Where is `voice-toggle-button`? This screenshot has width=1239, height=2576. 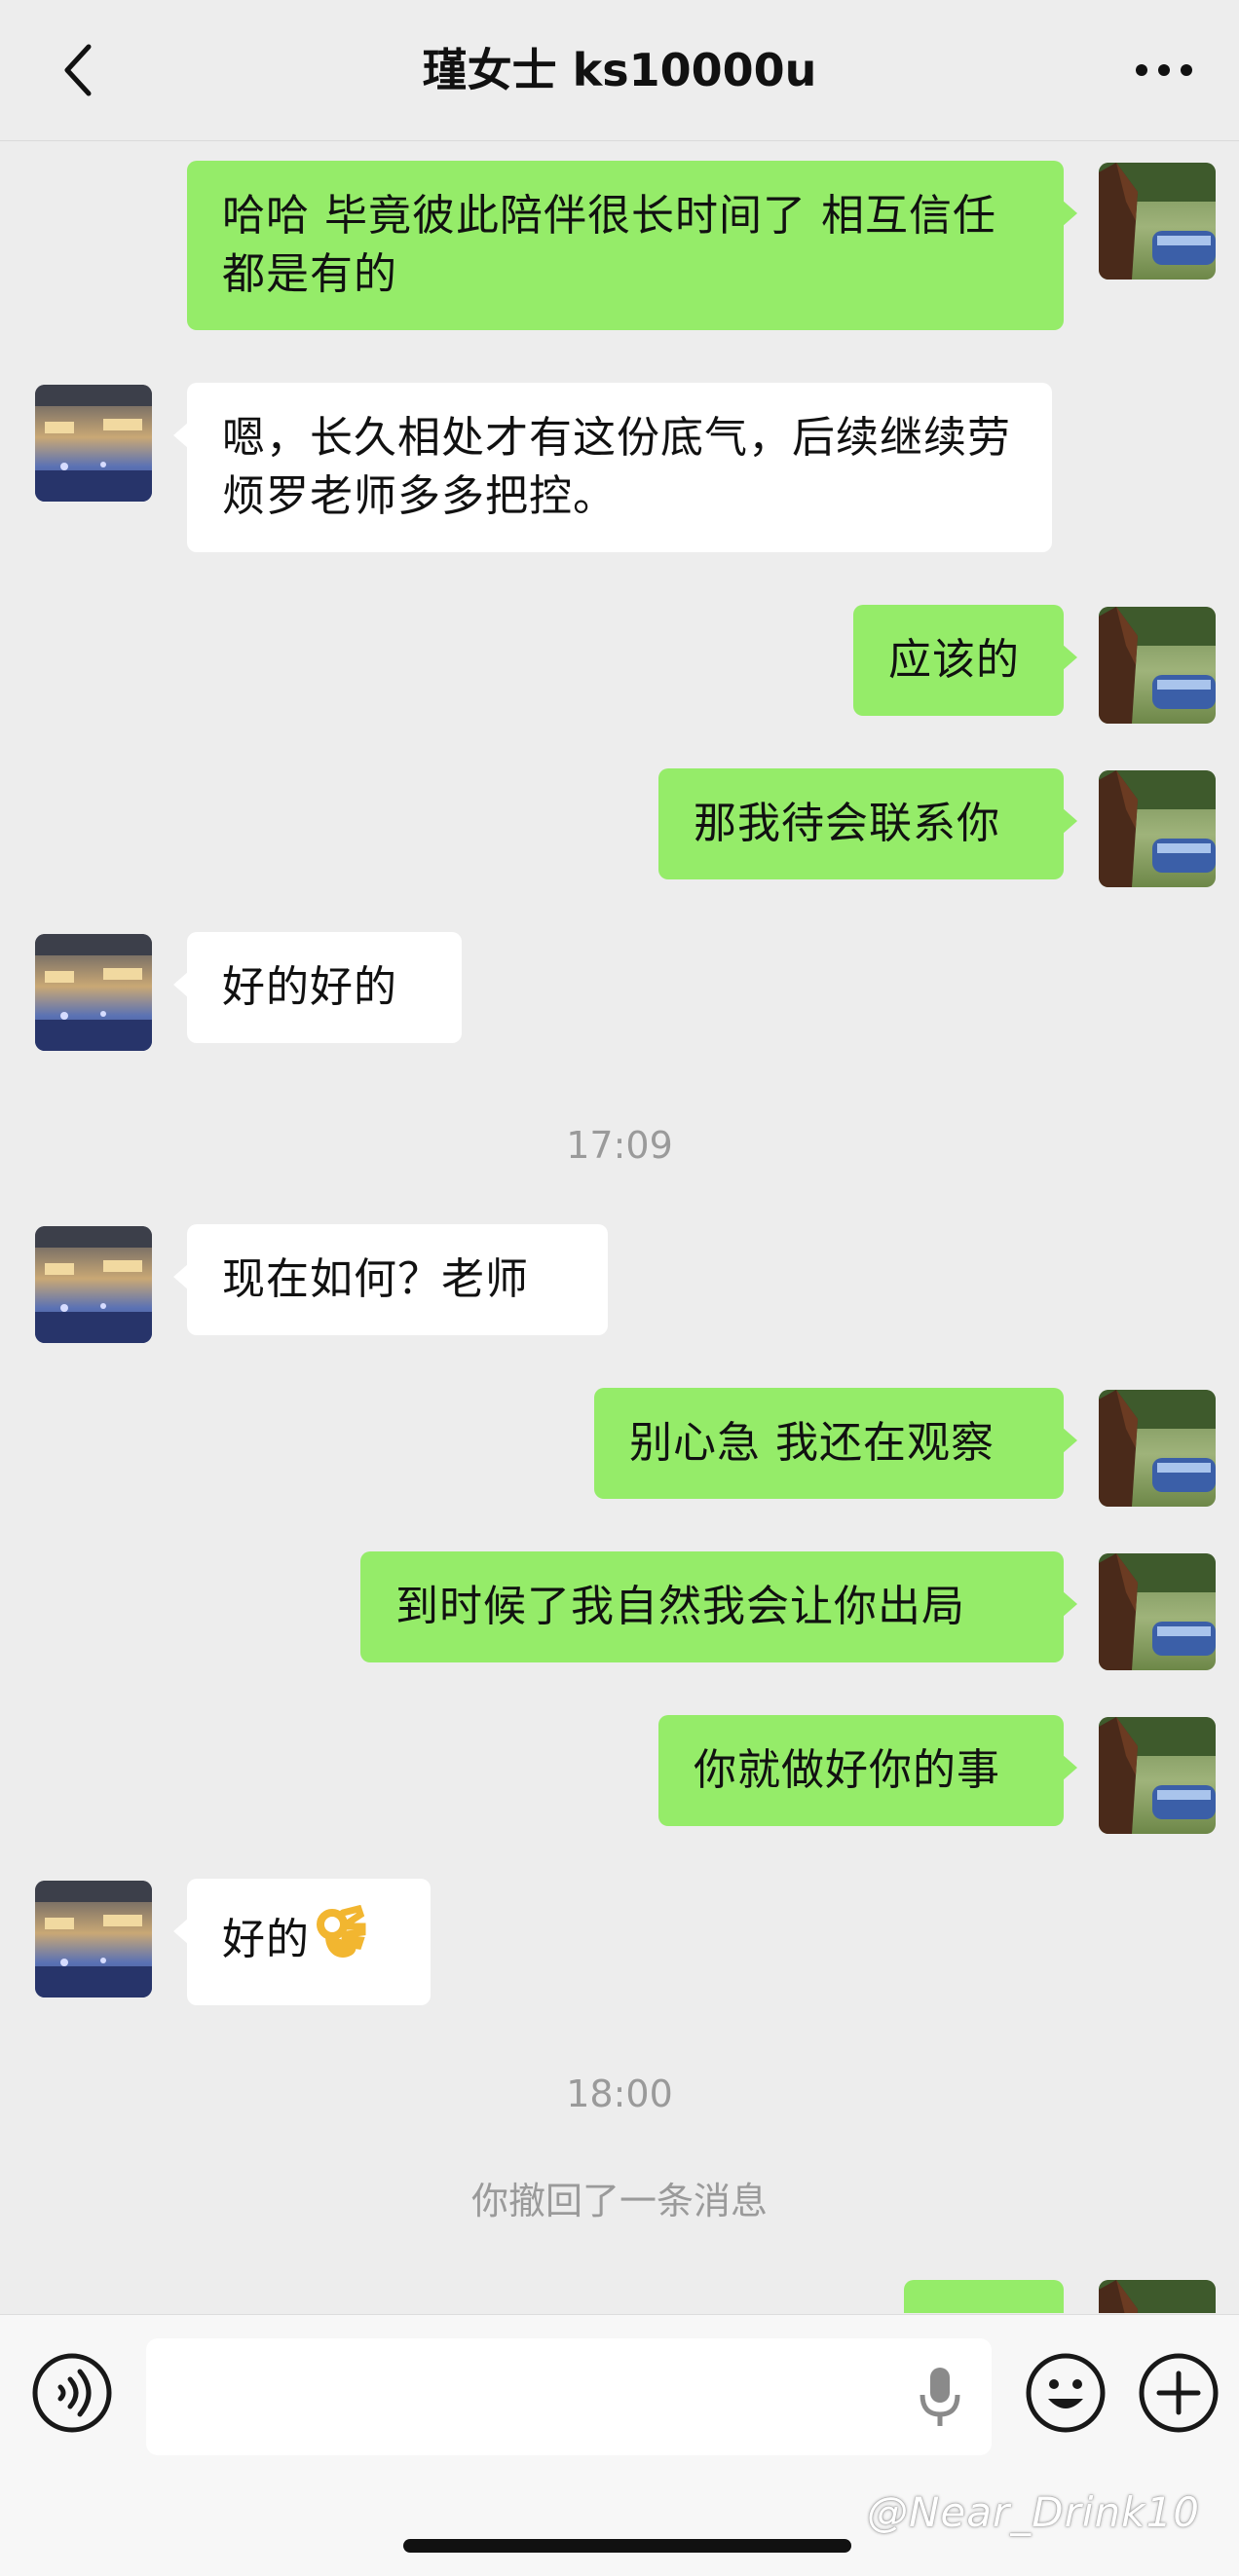 voice-toggle-button is located at coordinates (72, 2393).